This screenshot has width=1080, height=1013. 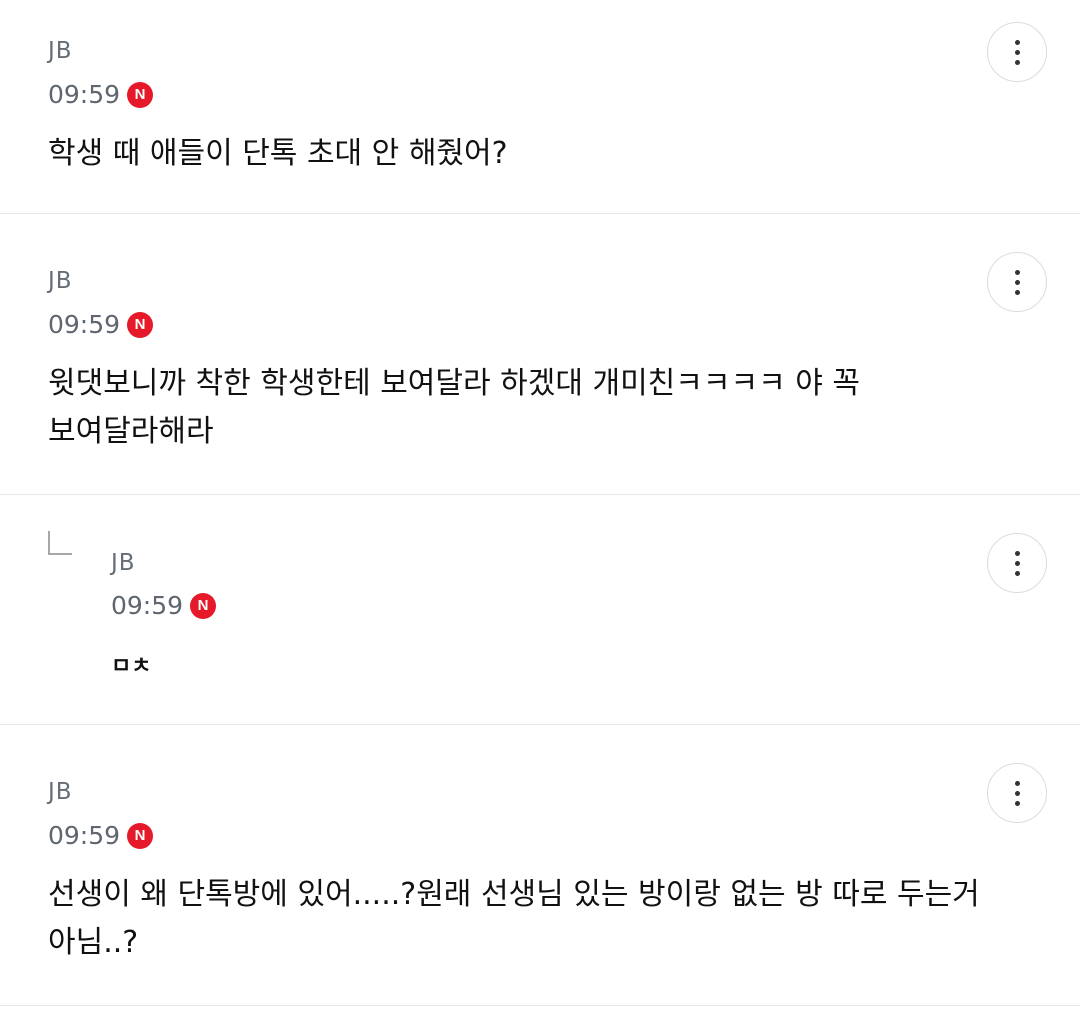 I want to click on comment-text-line: 학생 때 애들이 단톡 초대 안 해줬어?, so click(x=278, y=153).